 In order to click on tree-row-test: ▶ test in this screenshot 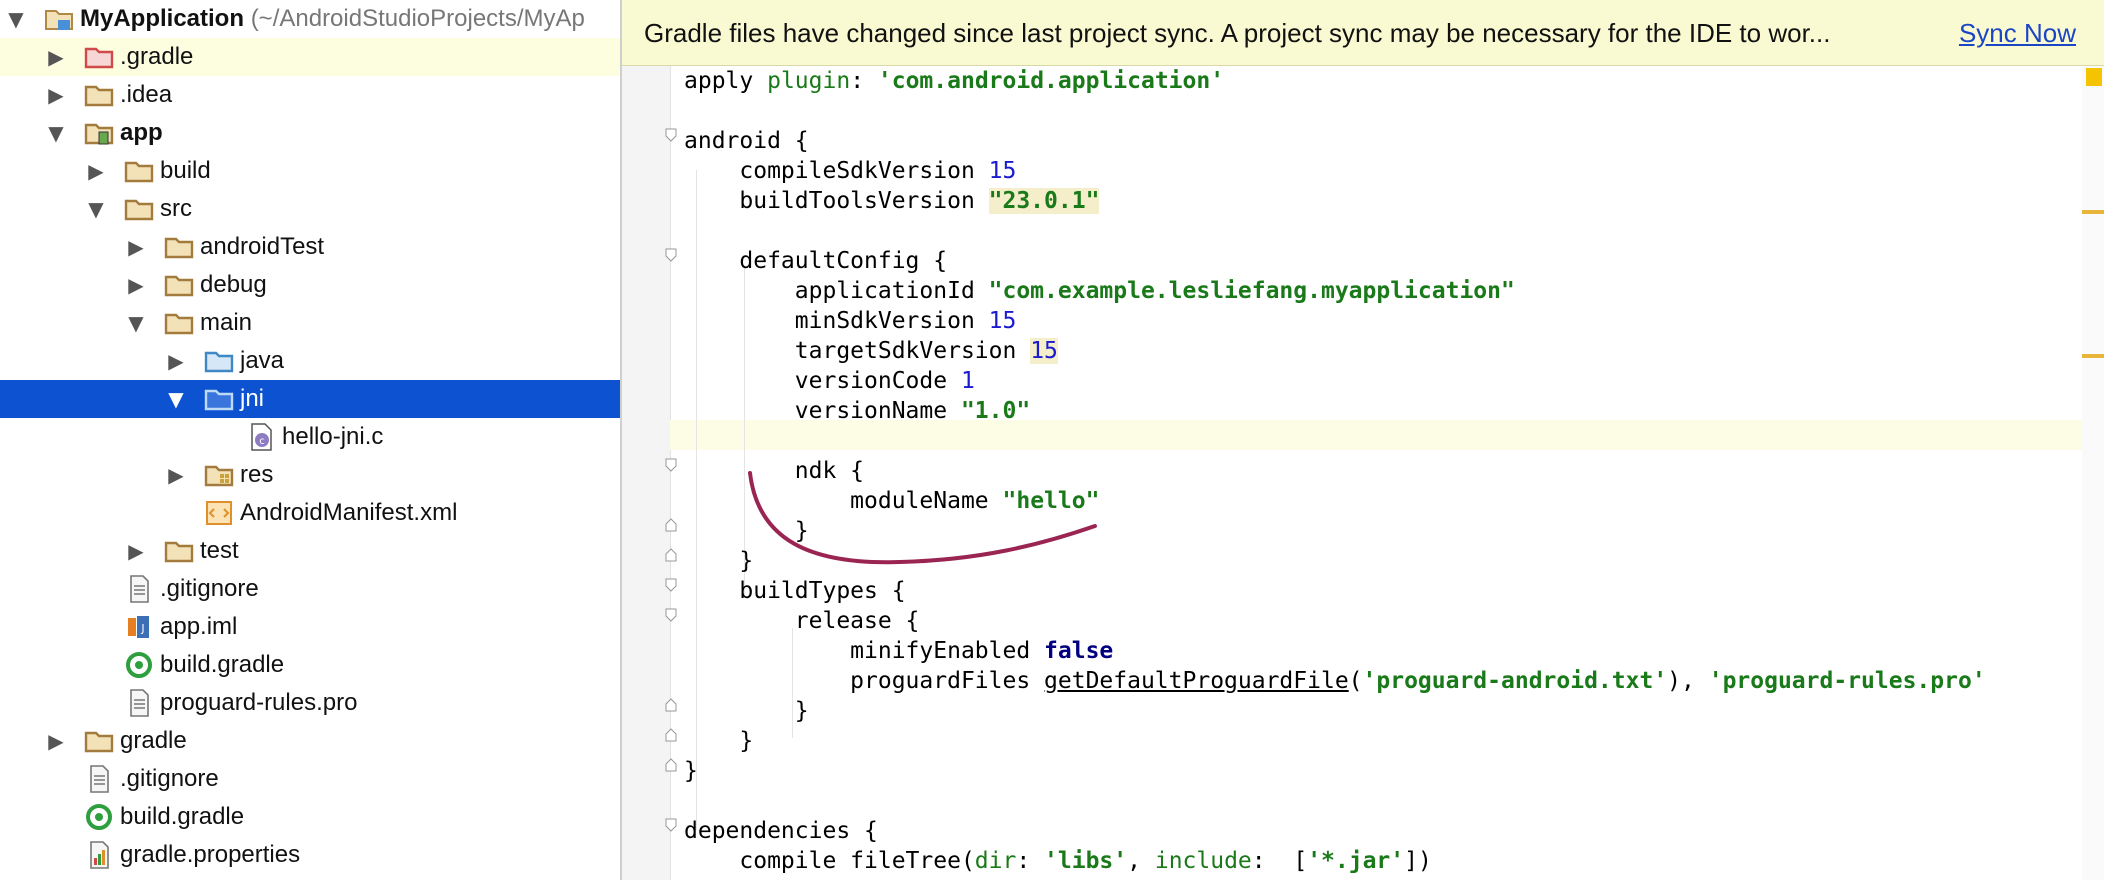, I will do `click(310, 551)`.